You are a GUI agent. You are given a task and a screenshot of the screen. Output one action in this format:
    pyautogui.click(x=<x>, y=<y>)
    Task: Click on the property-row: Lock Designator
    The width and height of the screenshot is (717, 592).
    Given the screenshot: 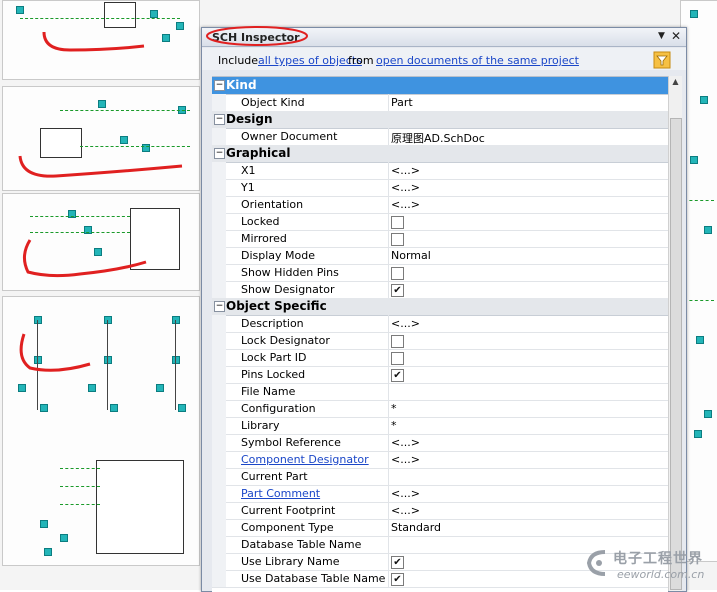 What is the action you would take?
    pyautogui.click(x=440, y=341)
    